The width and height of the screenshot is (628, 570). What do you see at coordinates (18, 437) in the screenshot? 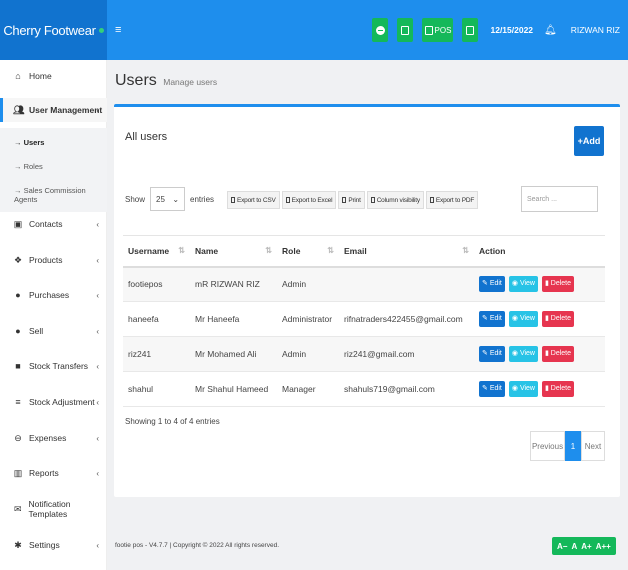
I see `minus-circle-icon: ⊖` at bounding box center [18, 437].